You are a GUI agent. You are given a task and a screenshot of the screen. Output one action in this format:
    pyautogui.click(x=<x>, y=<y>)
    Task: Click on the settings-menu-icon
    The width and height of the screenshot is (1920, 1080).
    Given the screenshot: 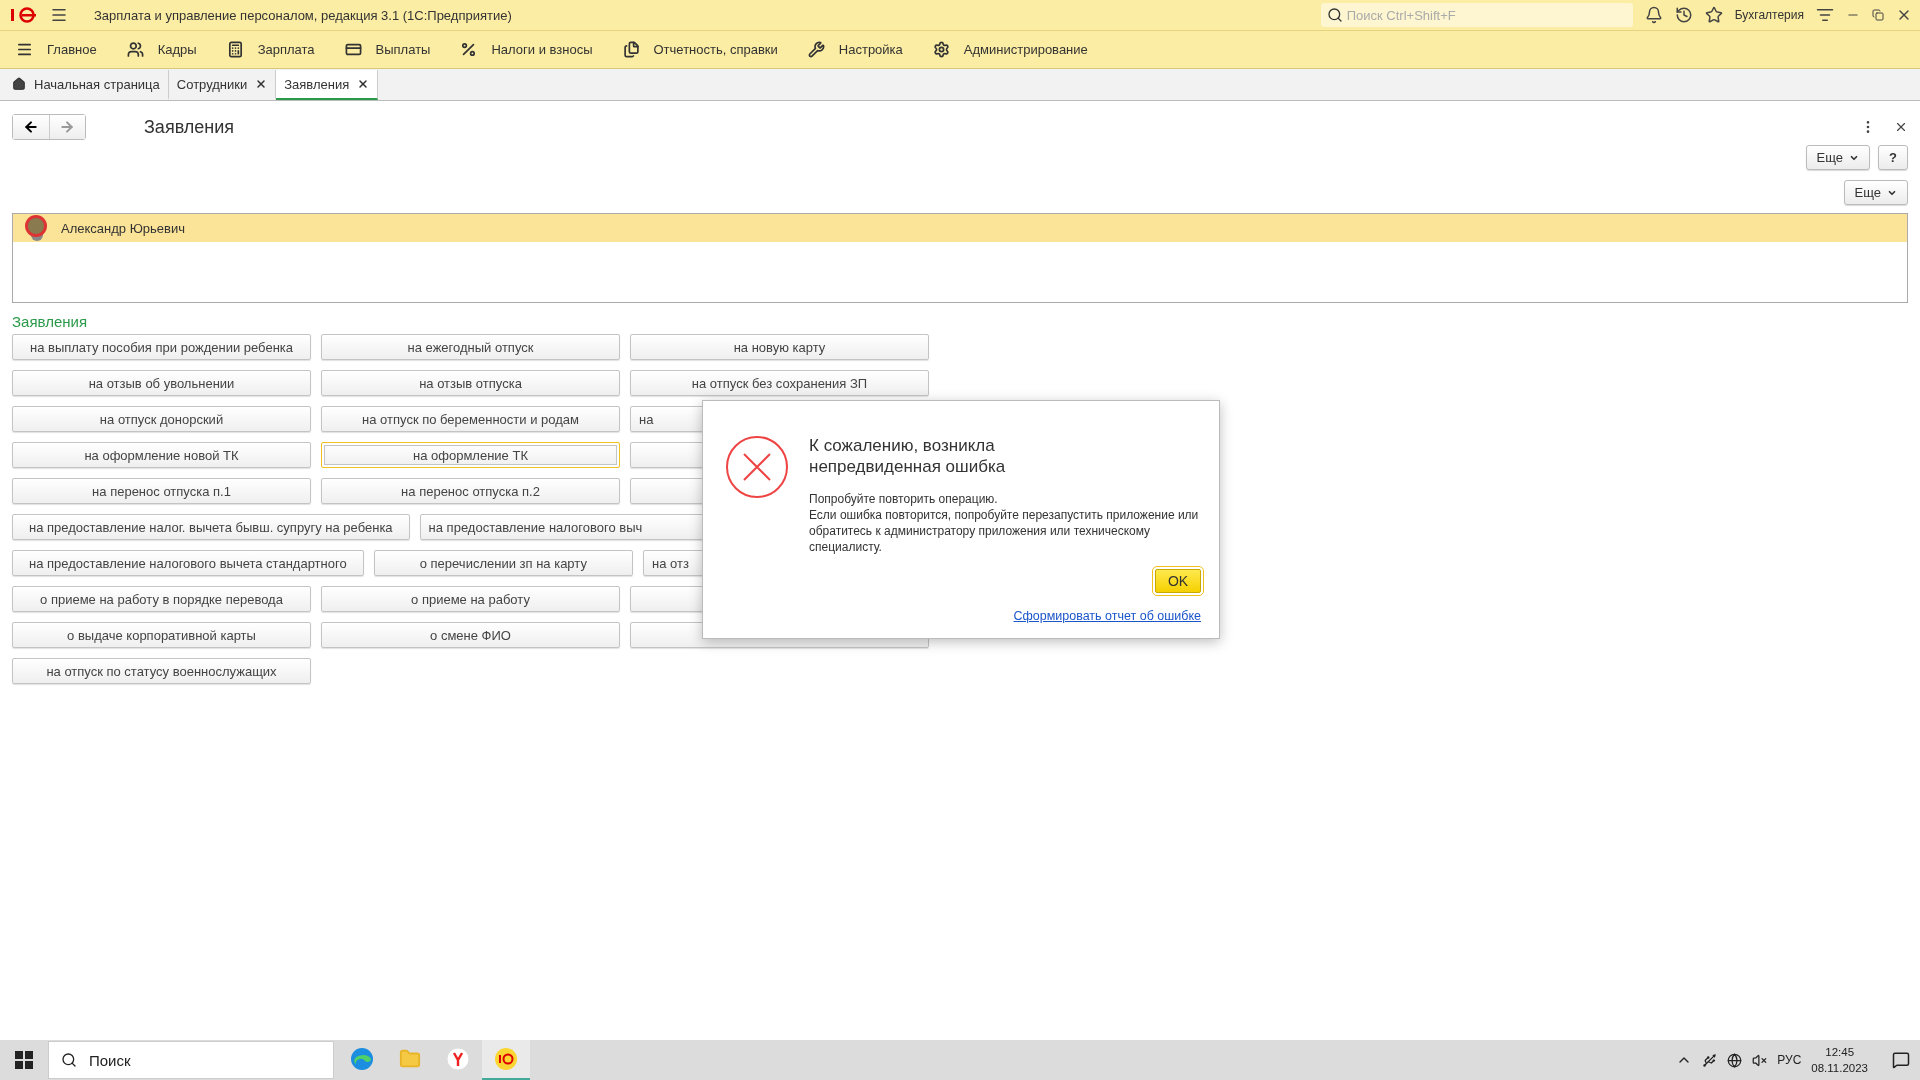 What is the action you would take?
    pyautogui.click(x=1825, y=15)
    